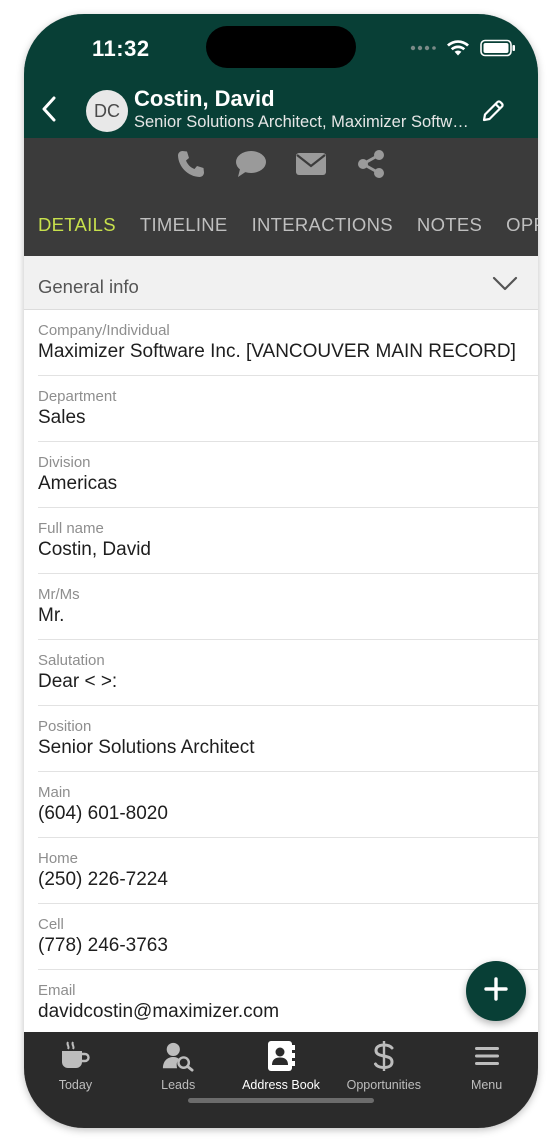  Describe the element at coordinates (487, 1056) in the screenshot. I see `hamburger-menu-icon` at that location.